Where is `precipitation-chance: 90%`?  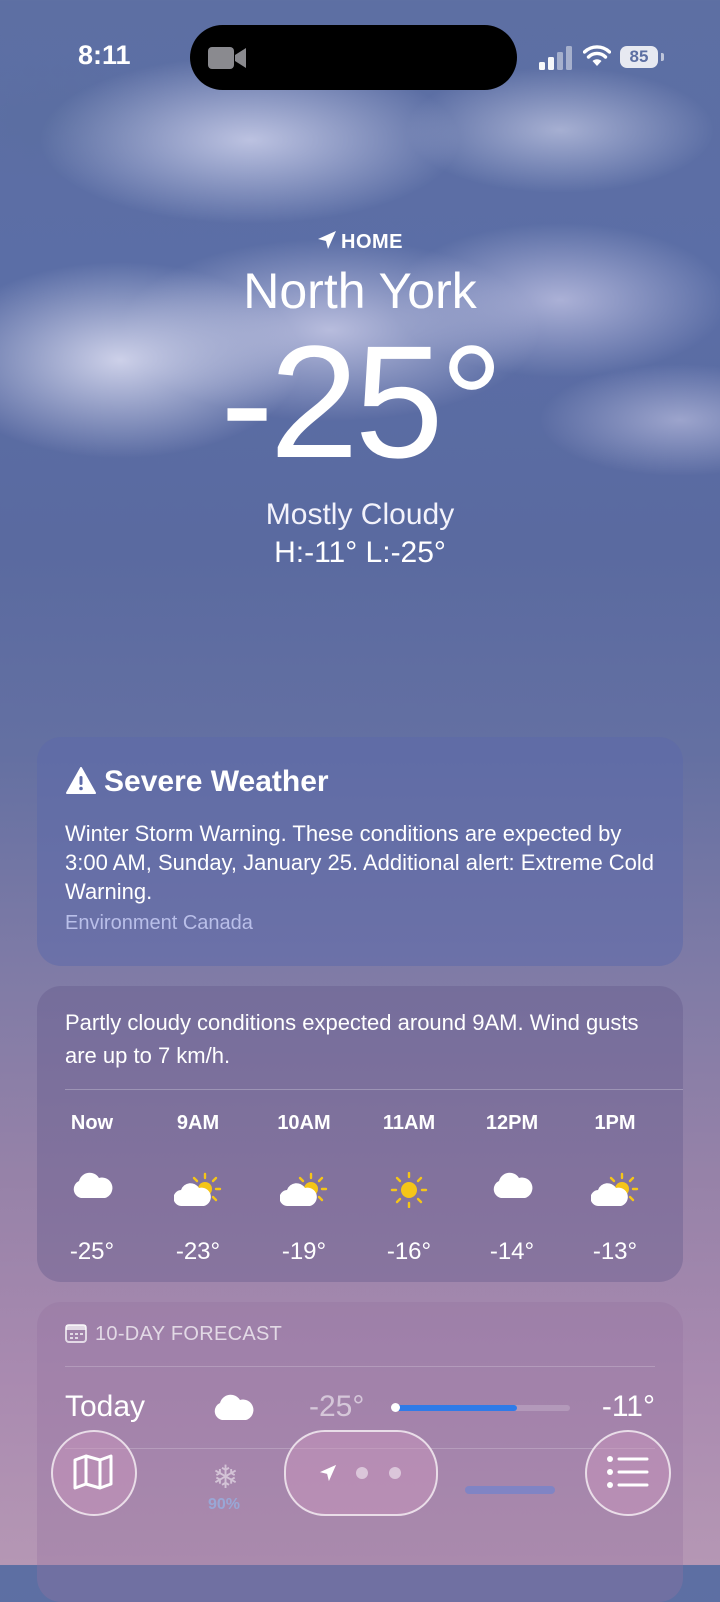
precipitation-chance: 90% is located at coordinates (224, 1504).